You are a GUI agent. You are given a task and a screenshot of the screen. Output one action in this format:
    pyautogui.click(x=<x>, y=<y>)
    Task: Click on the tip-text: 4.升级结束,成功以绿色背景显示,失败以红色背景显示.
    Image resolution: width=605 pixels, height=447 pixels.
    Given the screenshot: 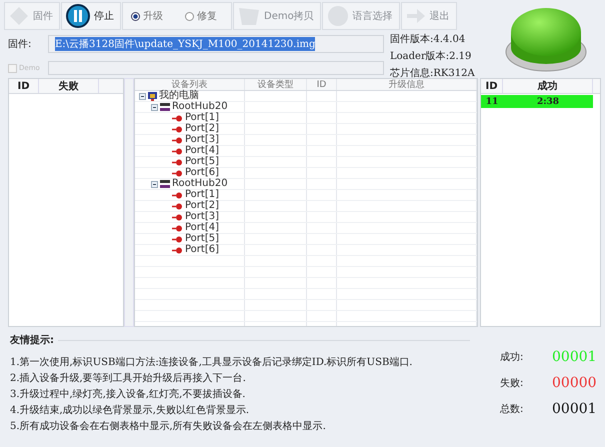 What is the action you would take?
    pyautogui.click(x=130, y=410)
    